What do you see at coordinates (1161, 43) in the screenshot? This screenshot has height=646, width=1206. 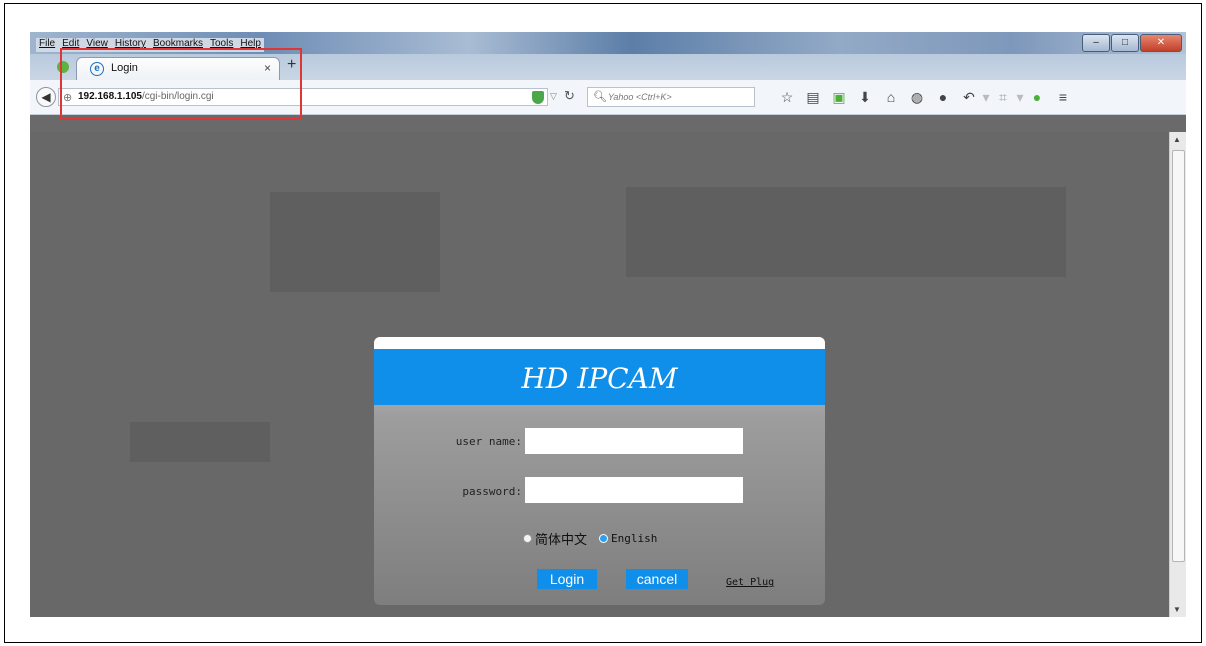 I see `close-window-button: ✕` at bounding box center [1161, 43].